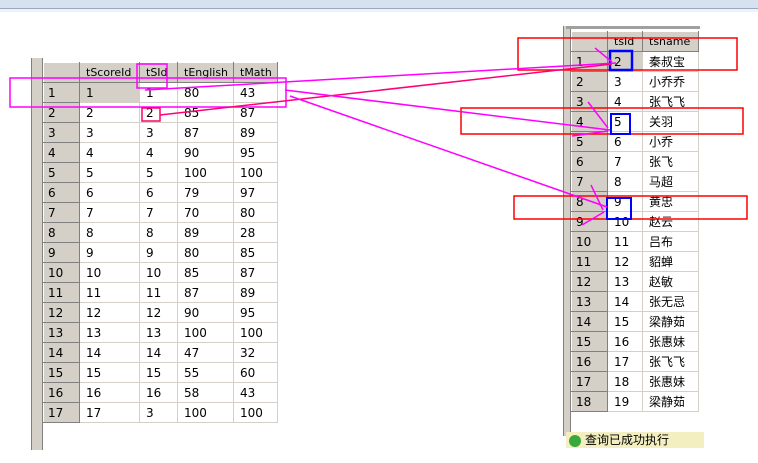 The image size is (758, 463). What do you see at coordinates (152, 76) in the screenshot?
I see `annotation-tsid-header-box` at bounding box center [152, 76].